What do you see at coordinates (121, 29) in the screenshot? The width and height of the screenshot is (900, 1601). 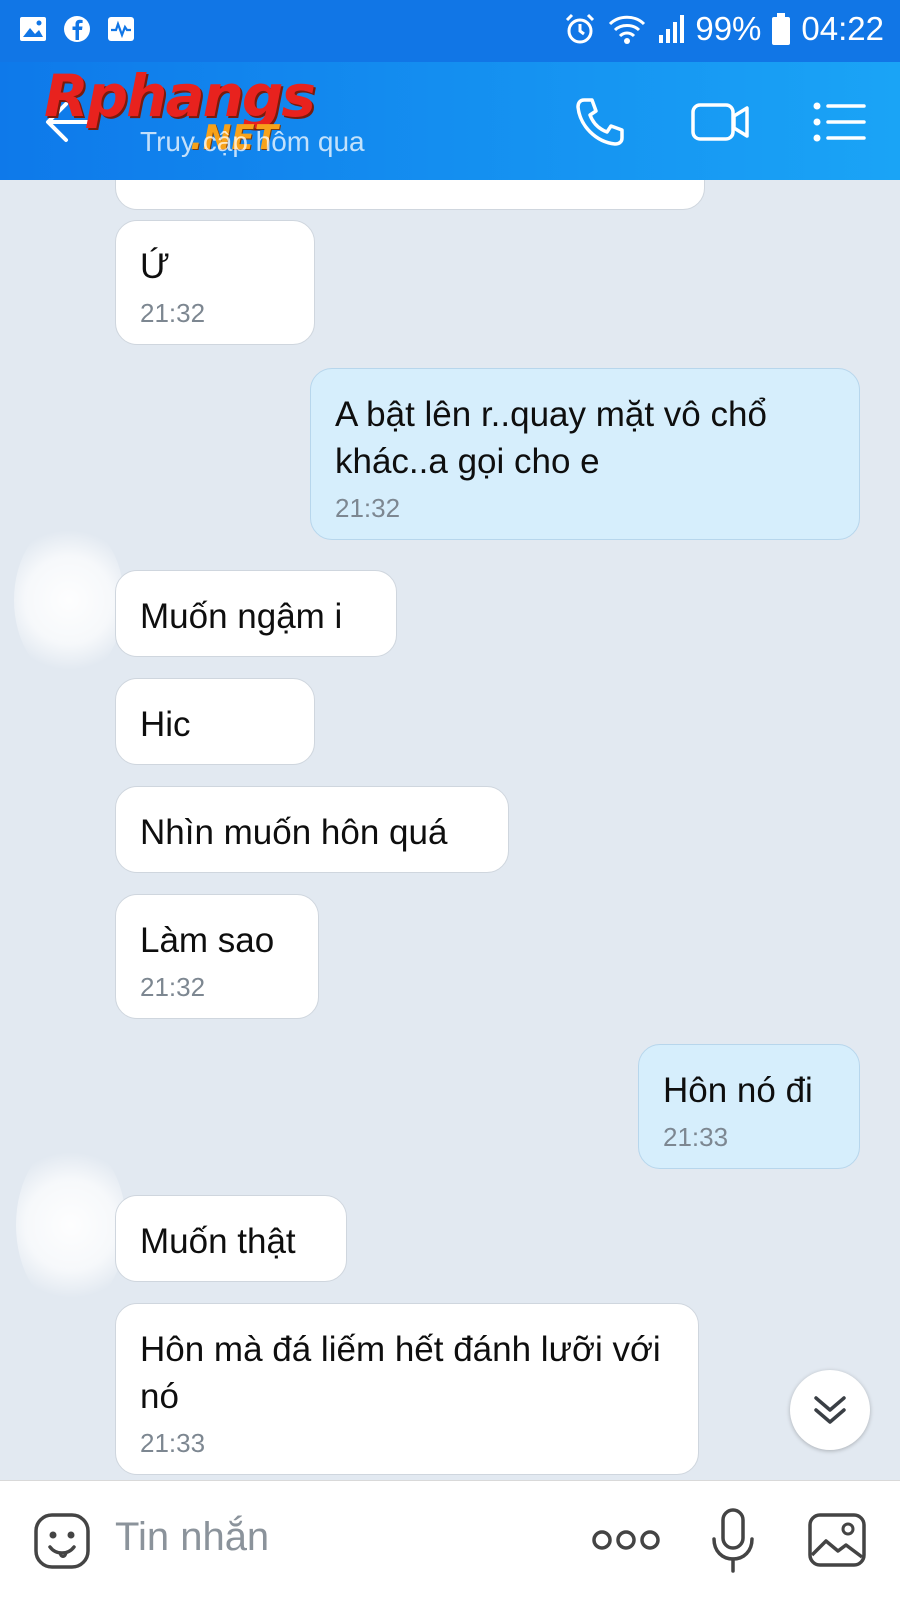 I see `activity-icon` at bounding box center [121, 29].